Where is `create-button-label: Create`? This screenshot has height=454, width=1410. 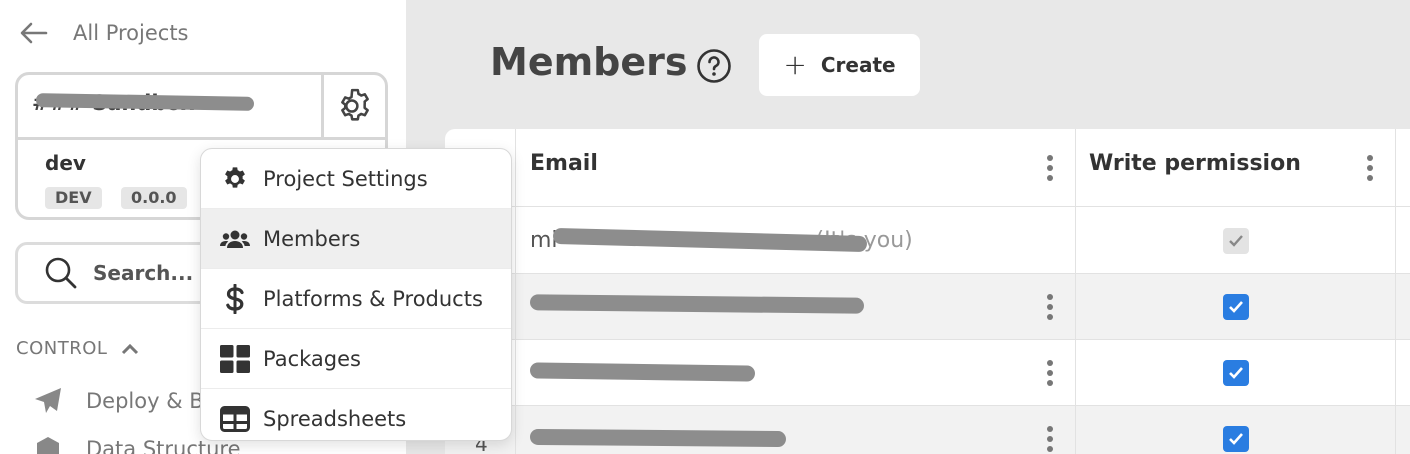
create-button-label: Create is located at coordinates (858, 65).